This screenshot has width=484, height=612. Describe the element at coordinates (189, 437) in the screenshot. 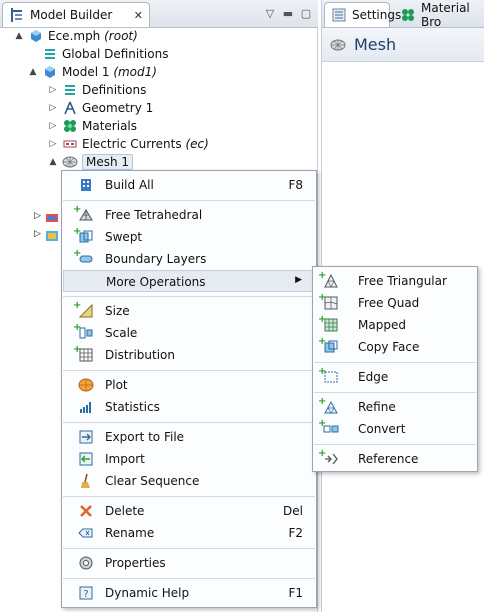

I see `menu-item-export-to-file: Export to File` at that location.